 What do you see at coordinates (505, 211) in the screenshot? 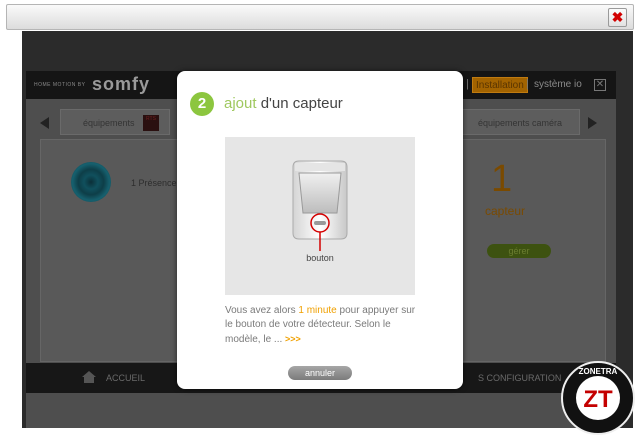
I see `sensor-count-label: capteur` at bounding box center [505, 211].